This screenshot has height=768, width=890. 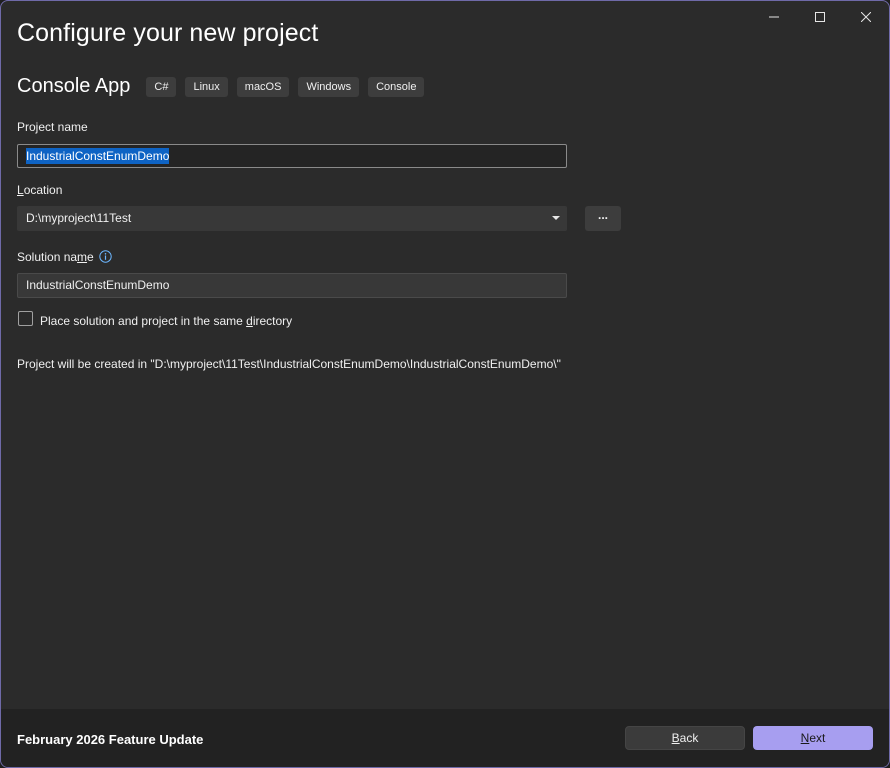 I want to click on solution-name-label: Solution name, so click(x=64, y=257).